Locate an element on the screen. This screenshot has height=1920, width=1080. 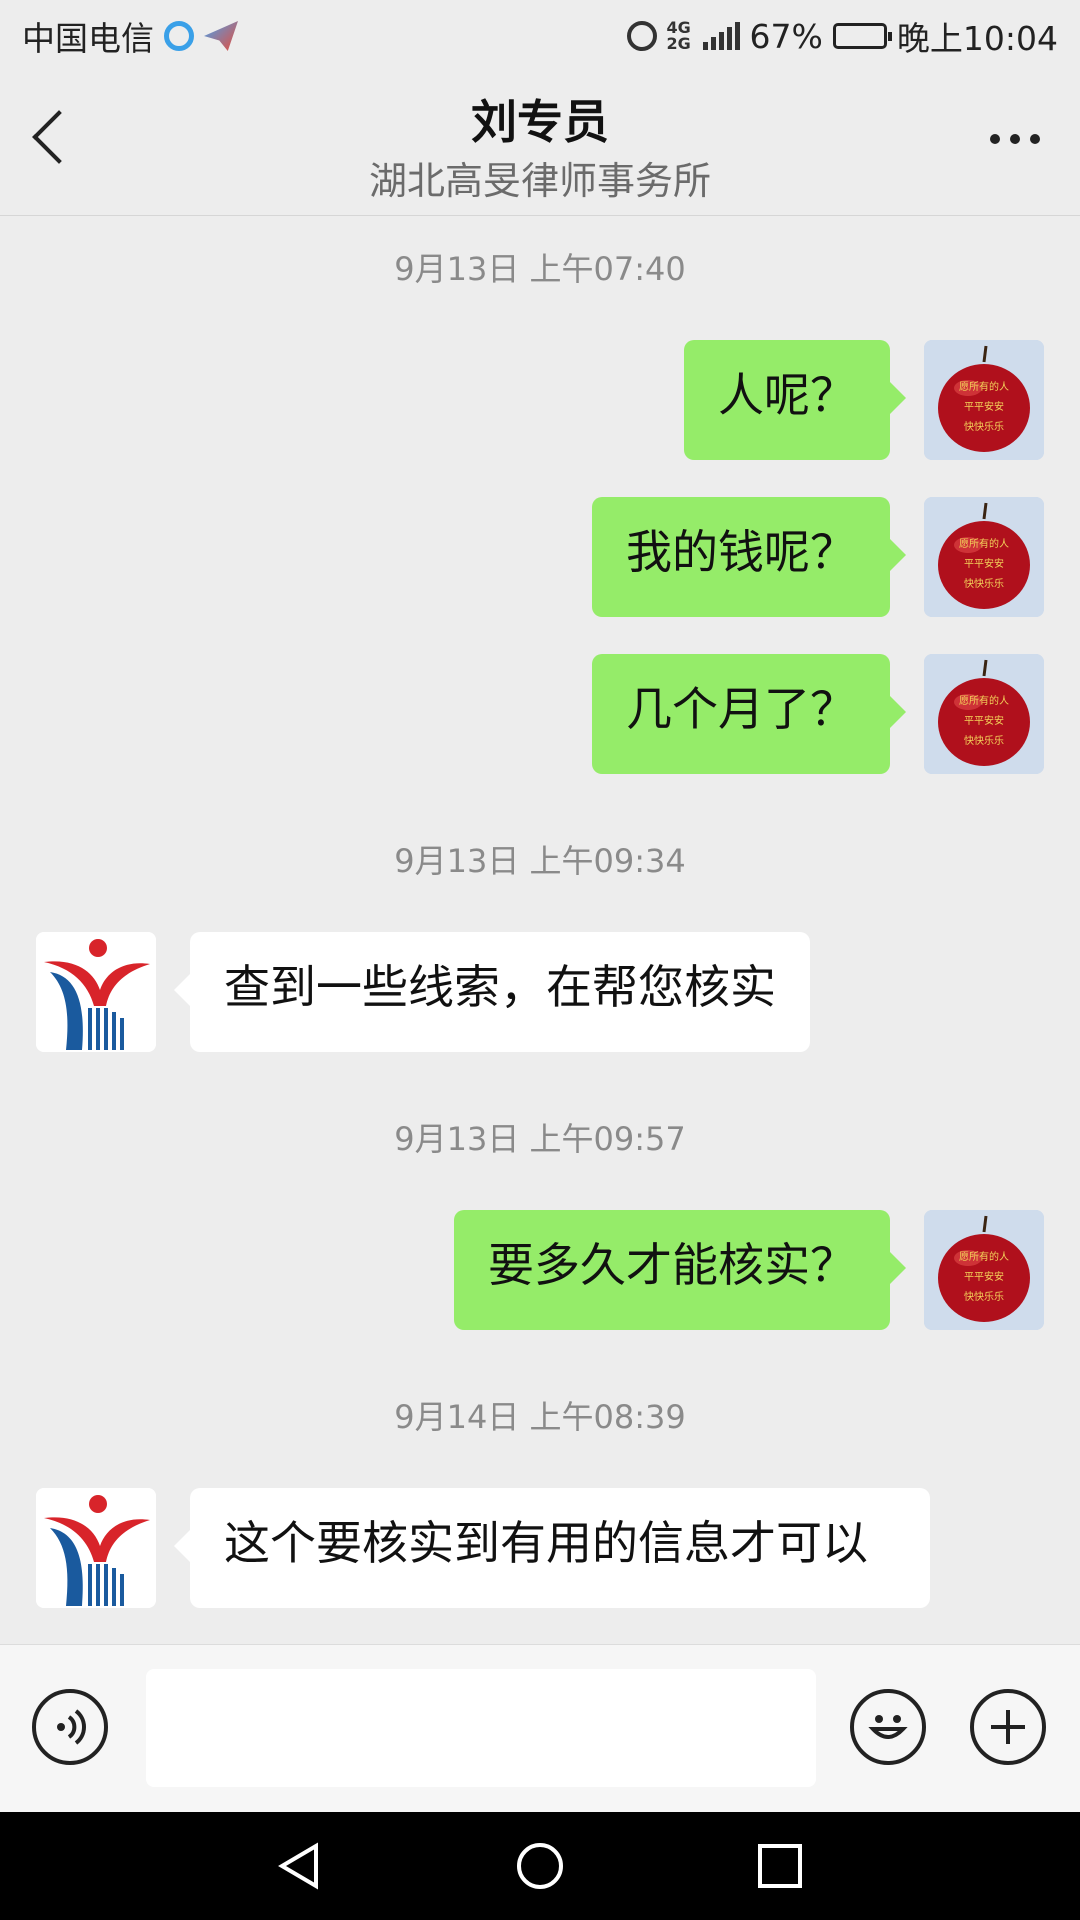
their-message-bubble: 这个要核实到有用的信息才可以 is located at coordinates (552, 1548).